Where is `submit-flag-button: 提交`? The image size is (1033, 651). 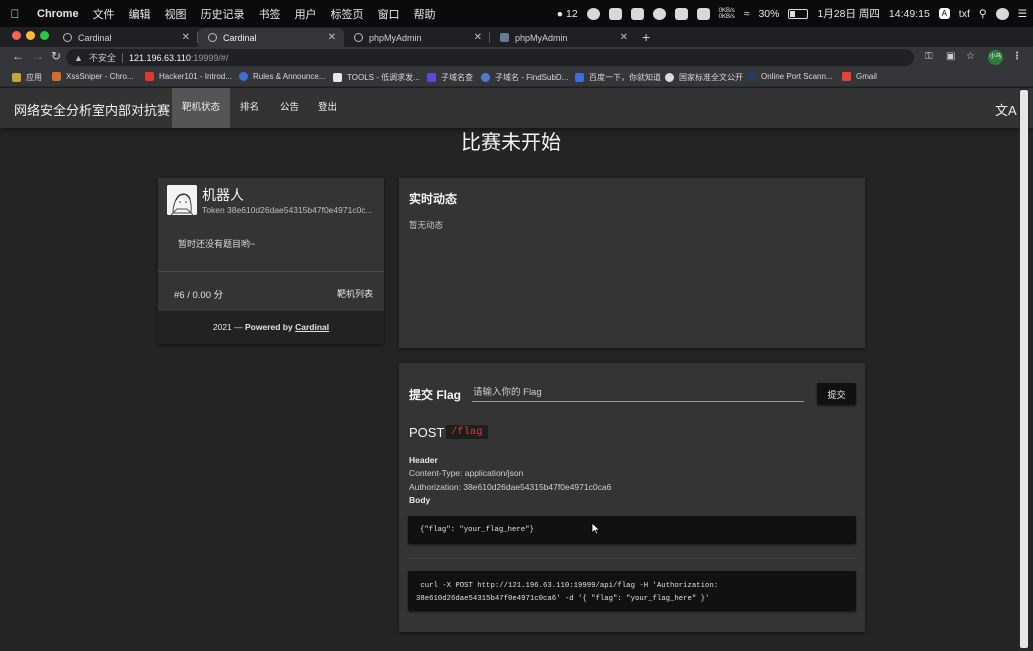
submit-flag-button: 提交 is located at coordinates (836, 394).